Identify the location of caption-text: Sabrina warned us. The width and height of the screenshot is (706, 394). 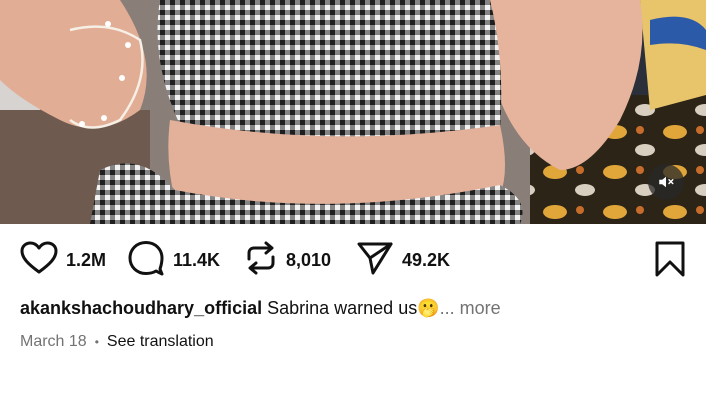
(342, 308).